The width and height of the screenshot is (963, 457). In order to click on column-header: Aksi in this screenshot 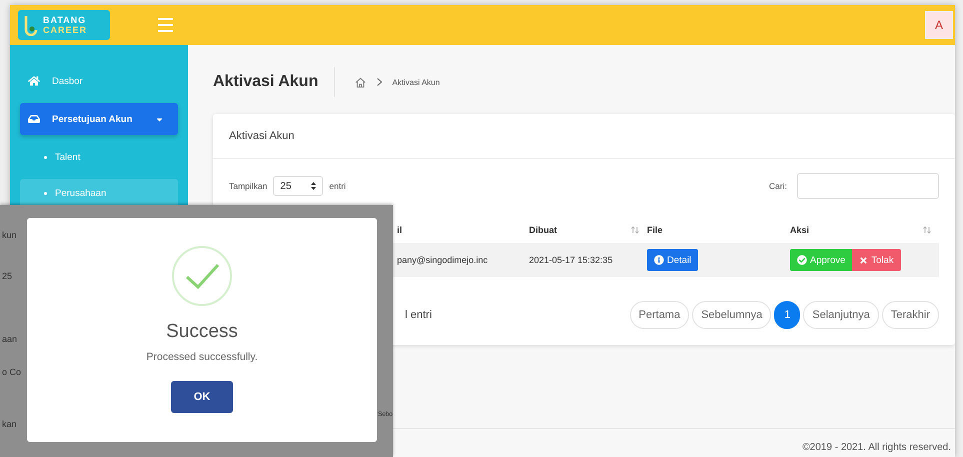, I will do `click(864, 230)`.